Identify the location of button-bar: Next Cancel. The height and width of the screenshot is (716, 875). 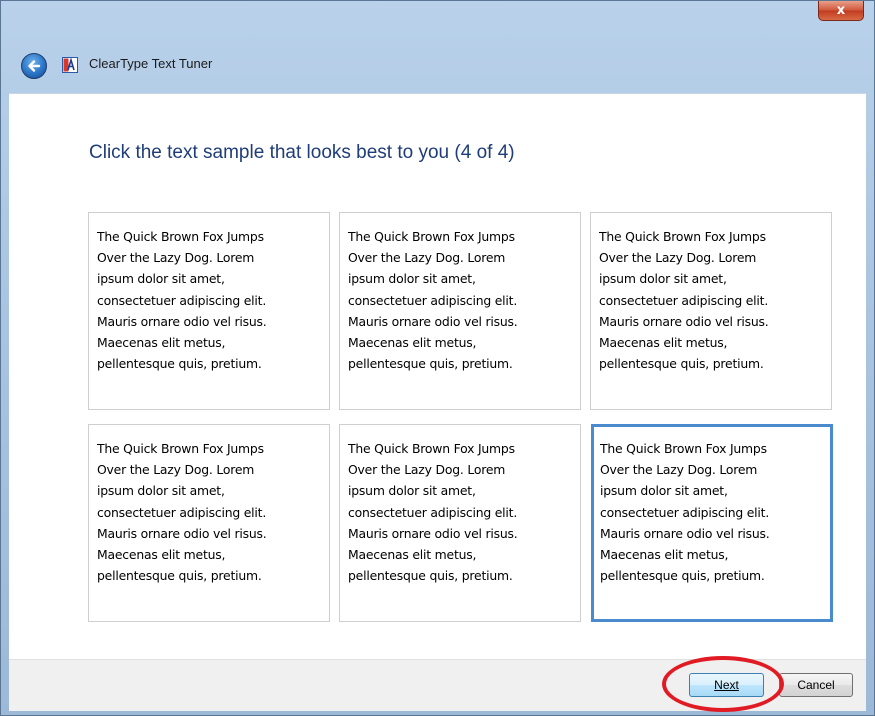
(437, 685).